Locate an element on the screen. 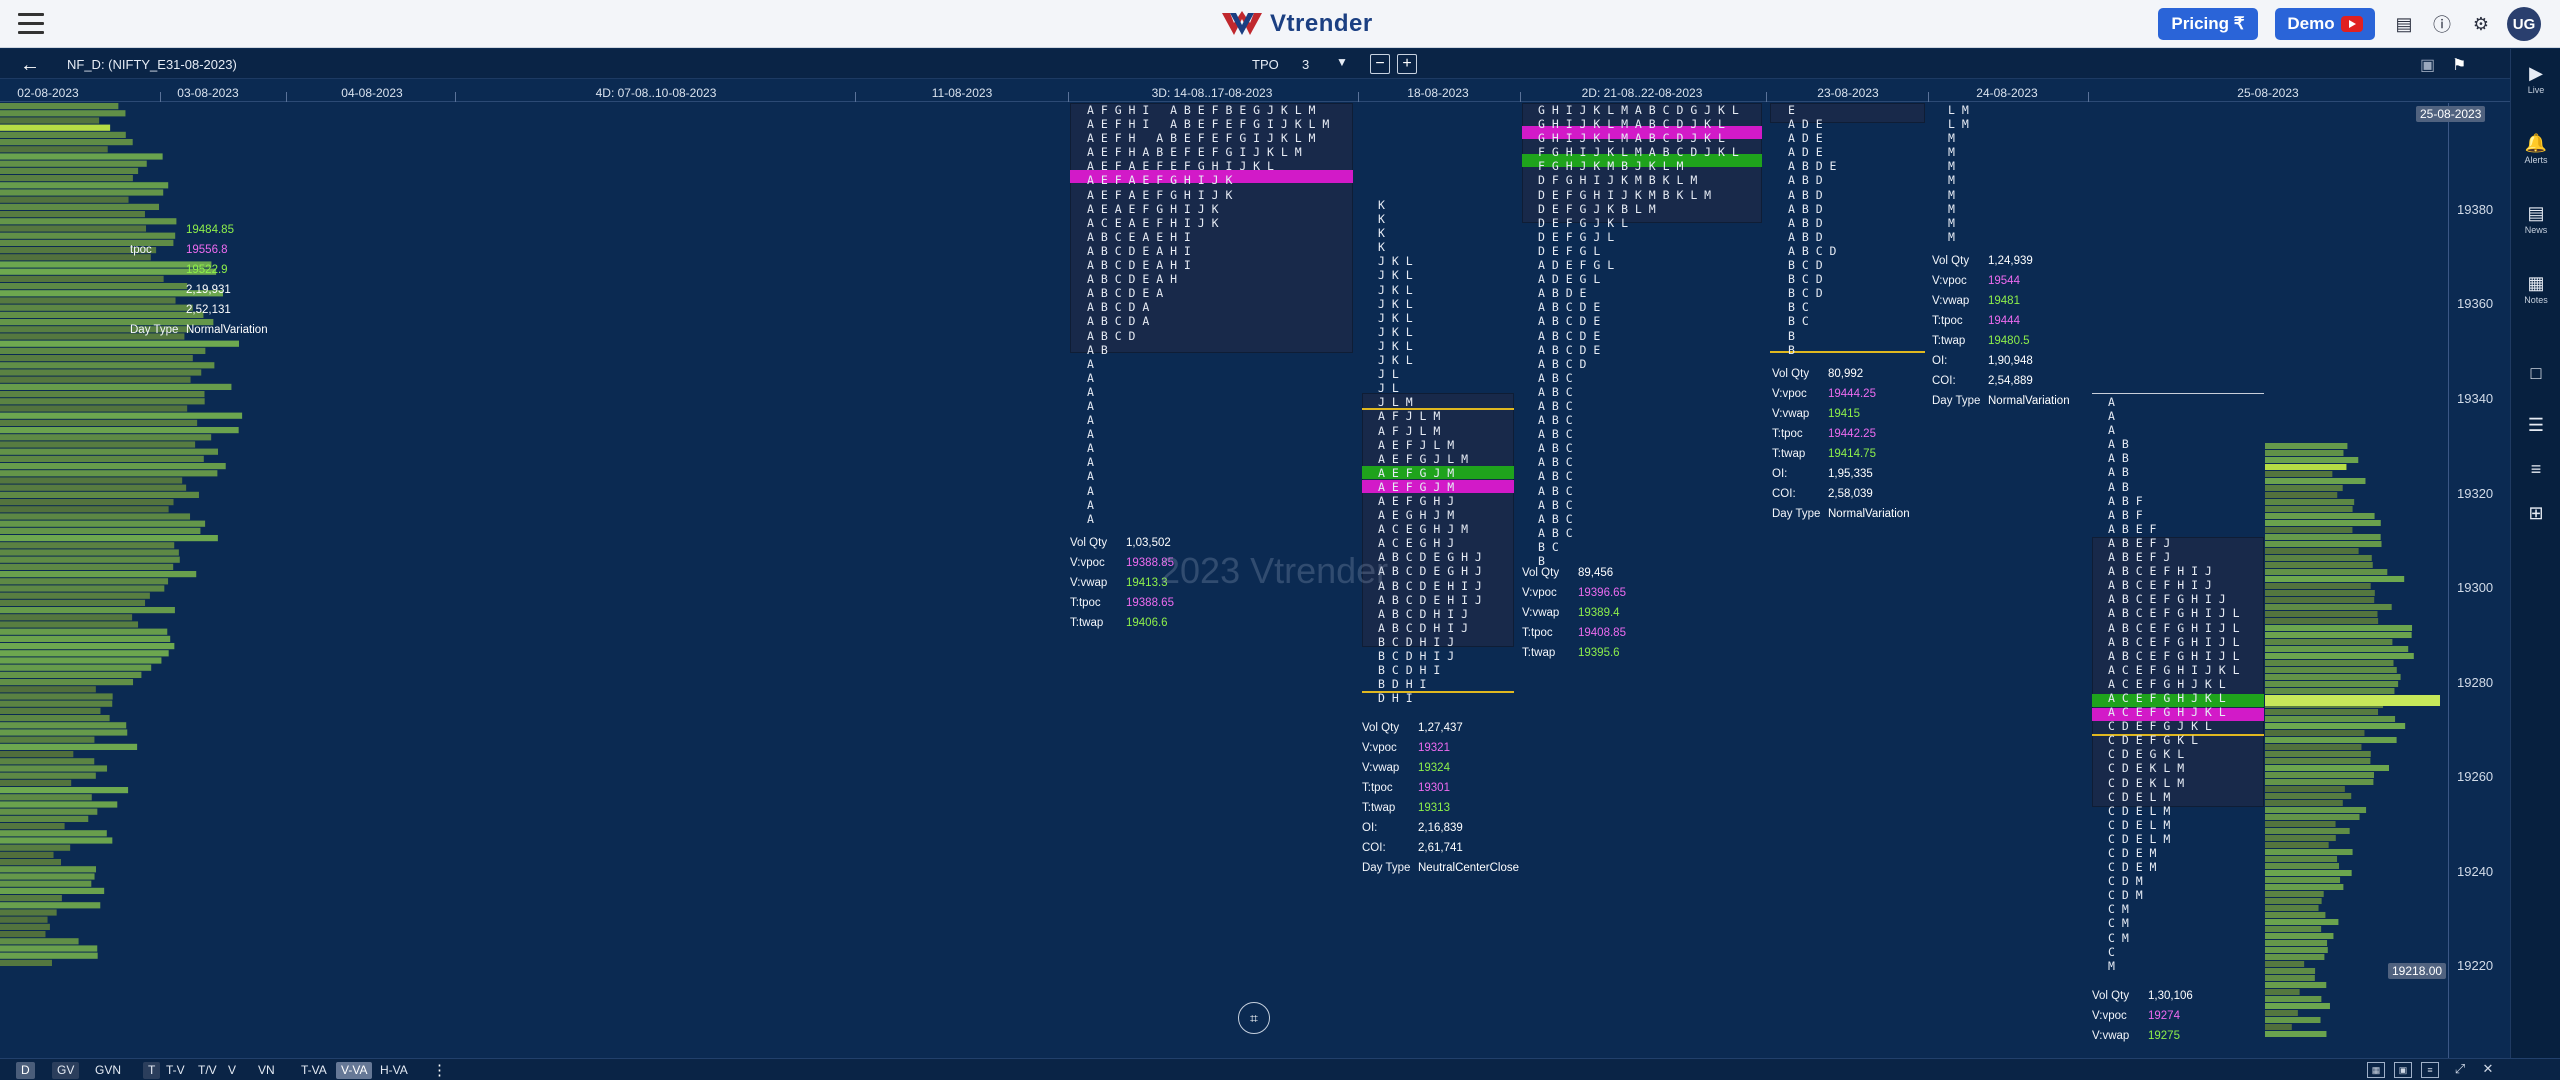 Image resolution: width=2560 pixels, height=1080 pixels. brand-logo: Vtrender is located at coordinates (1296, 24).